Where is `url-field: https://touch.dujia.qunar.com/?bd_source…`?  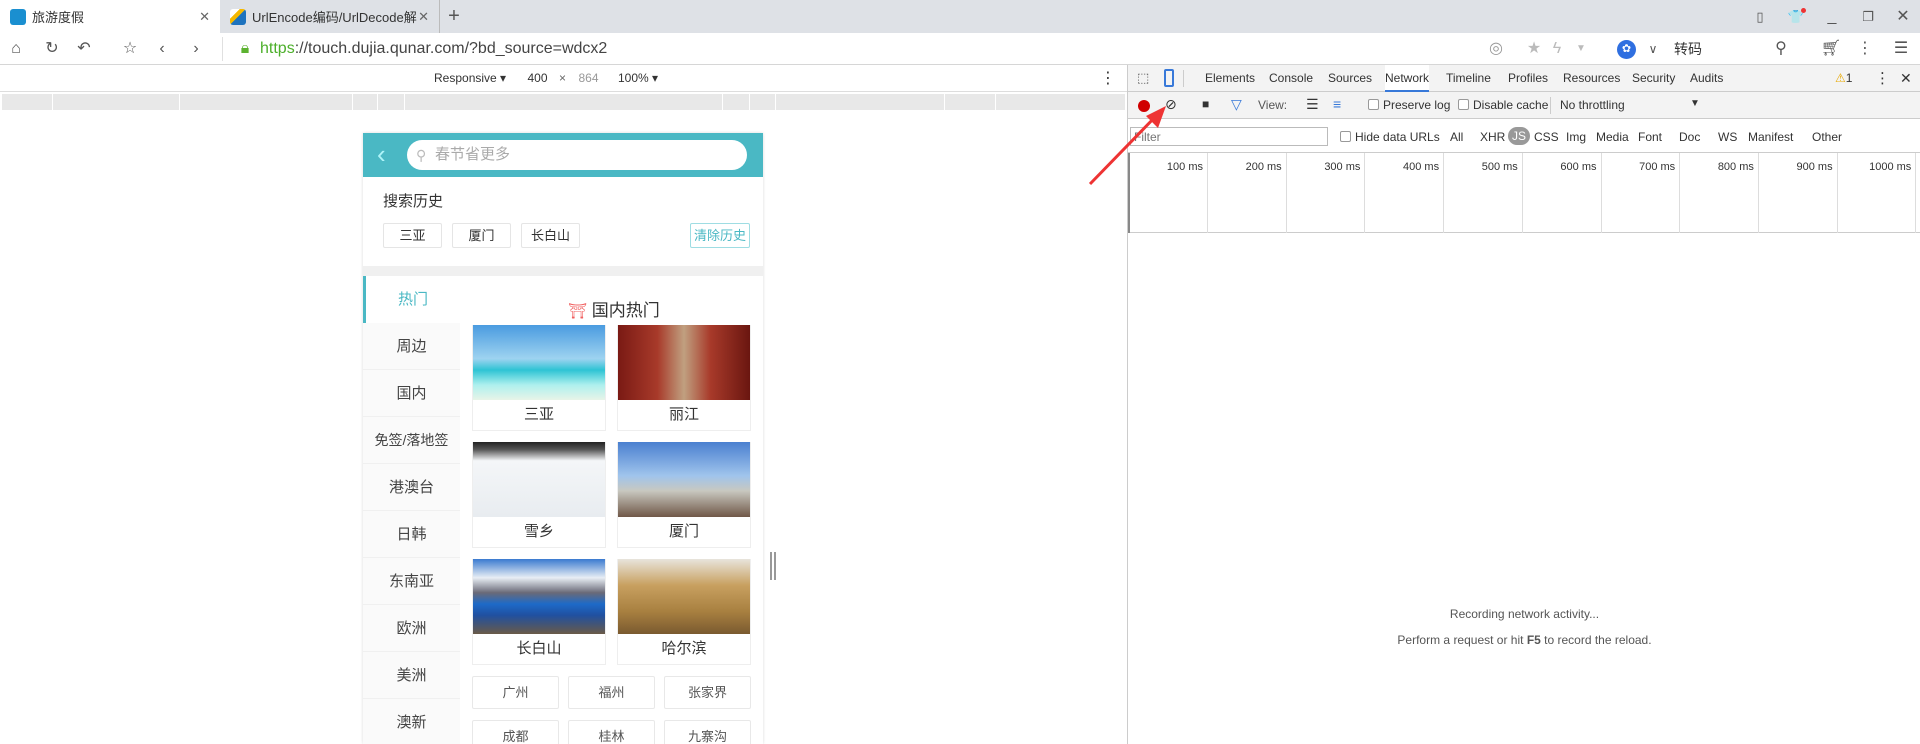 url-field: https://touch.dujia.qunar.com/?bd_source… is located at coordinates (433, 49).